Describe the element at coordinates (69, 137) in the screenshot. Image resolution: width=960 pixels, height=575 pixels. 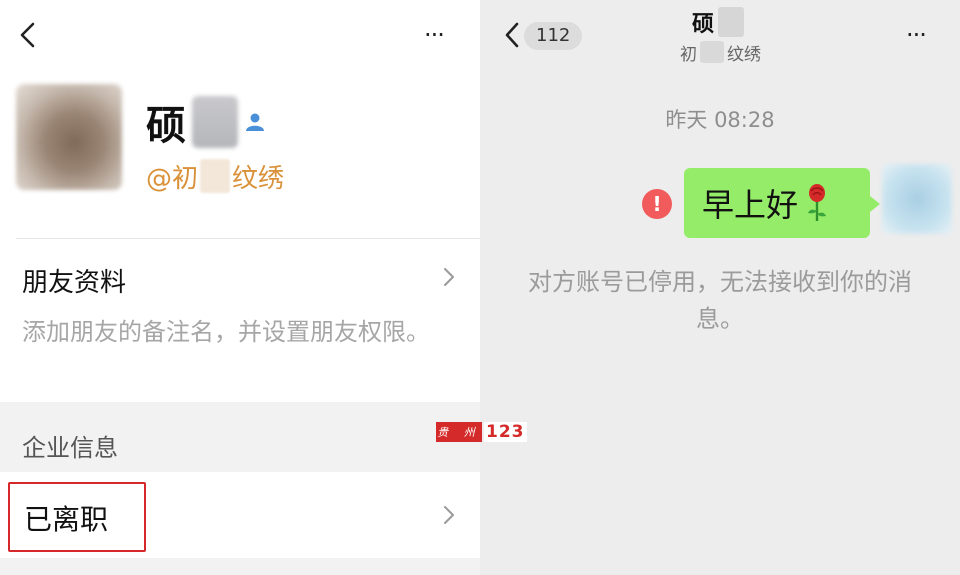
I see `avatar` at that location.